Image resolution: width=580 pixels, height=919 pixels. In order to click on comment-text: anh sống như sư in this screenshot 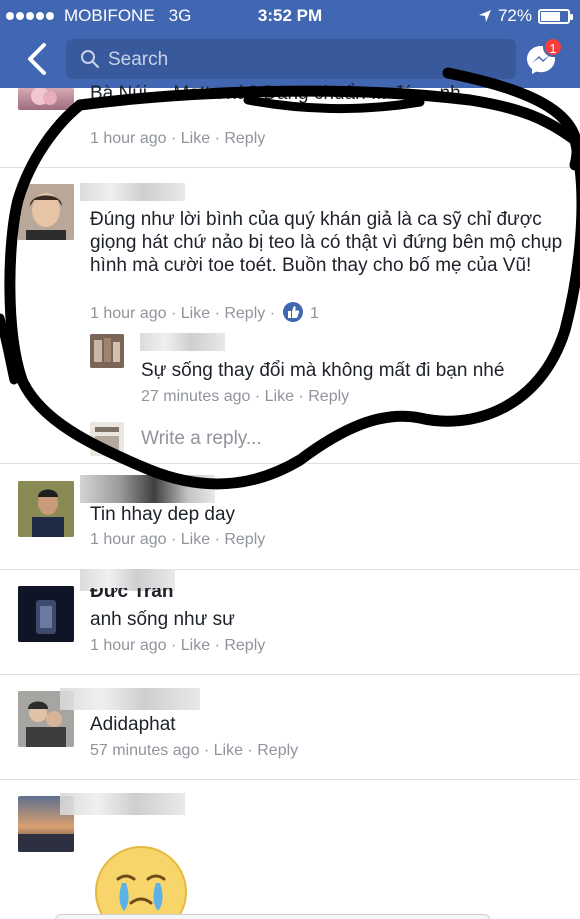, I will do `click(162, 619)`.